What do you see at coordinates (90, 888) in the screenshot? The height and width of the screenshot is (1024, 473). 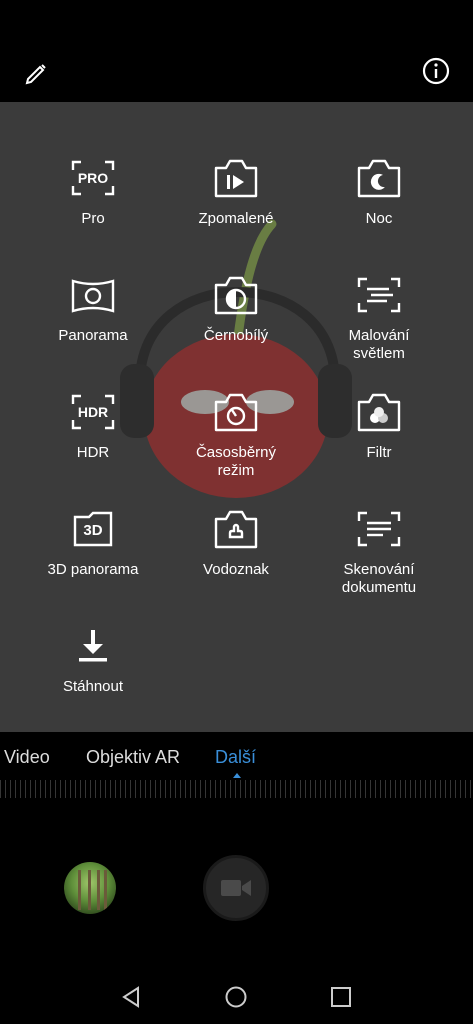 I see `gallery-thumbnail` at bounding box center [90, 888].